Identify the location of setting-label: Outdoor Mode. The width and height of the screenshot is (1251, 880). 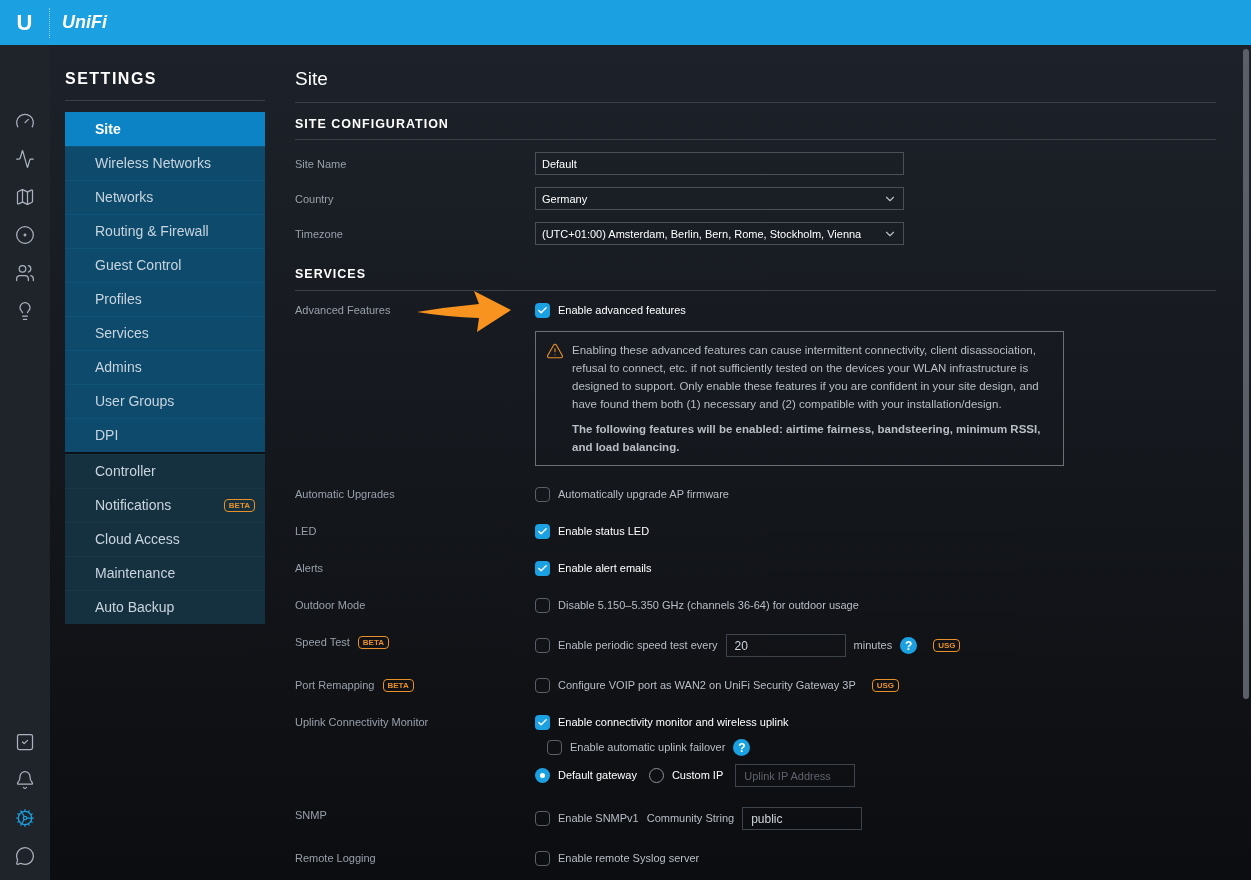
(330, 606).